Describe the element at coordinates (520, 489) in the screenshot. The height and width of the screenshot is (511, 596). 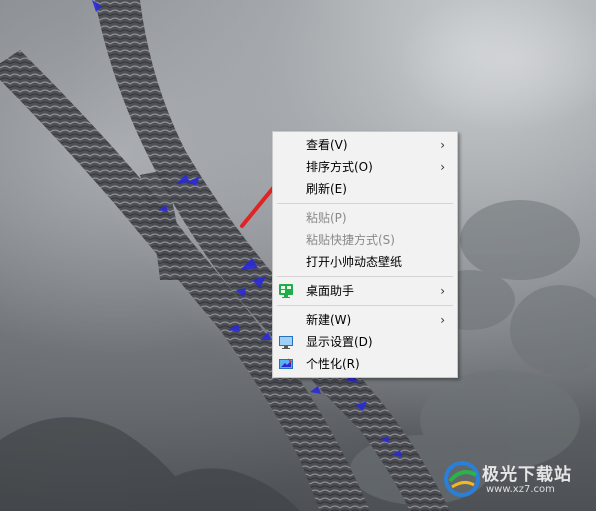
I see `watermark-url: www.xz7.com` at that location.